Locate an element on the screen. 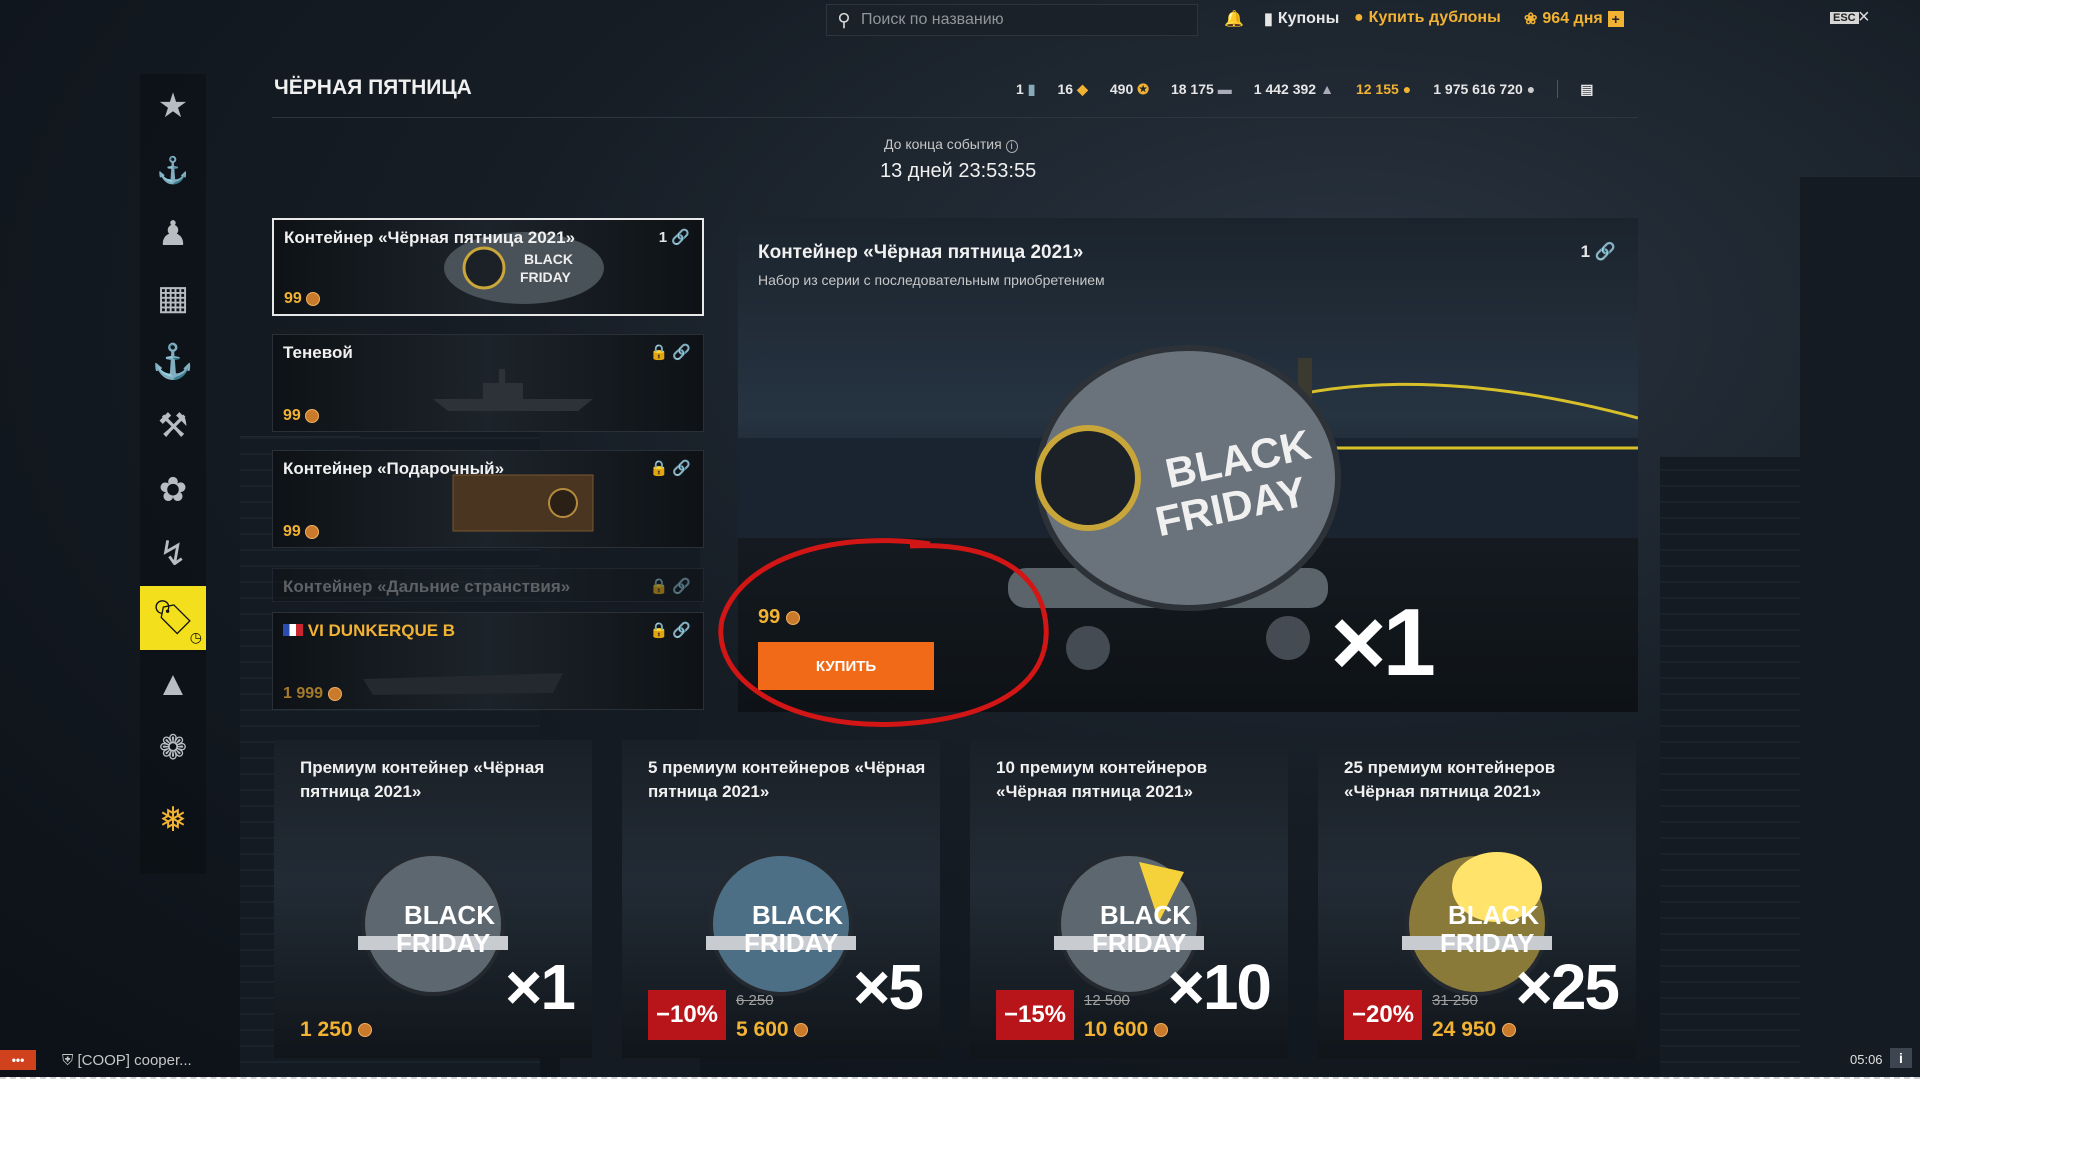 Image resolution: width=2077 pixels, height=1160 pixels. event-timer-label: До конца события i is located at coordinates (951, 144).